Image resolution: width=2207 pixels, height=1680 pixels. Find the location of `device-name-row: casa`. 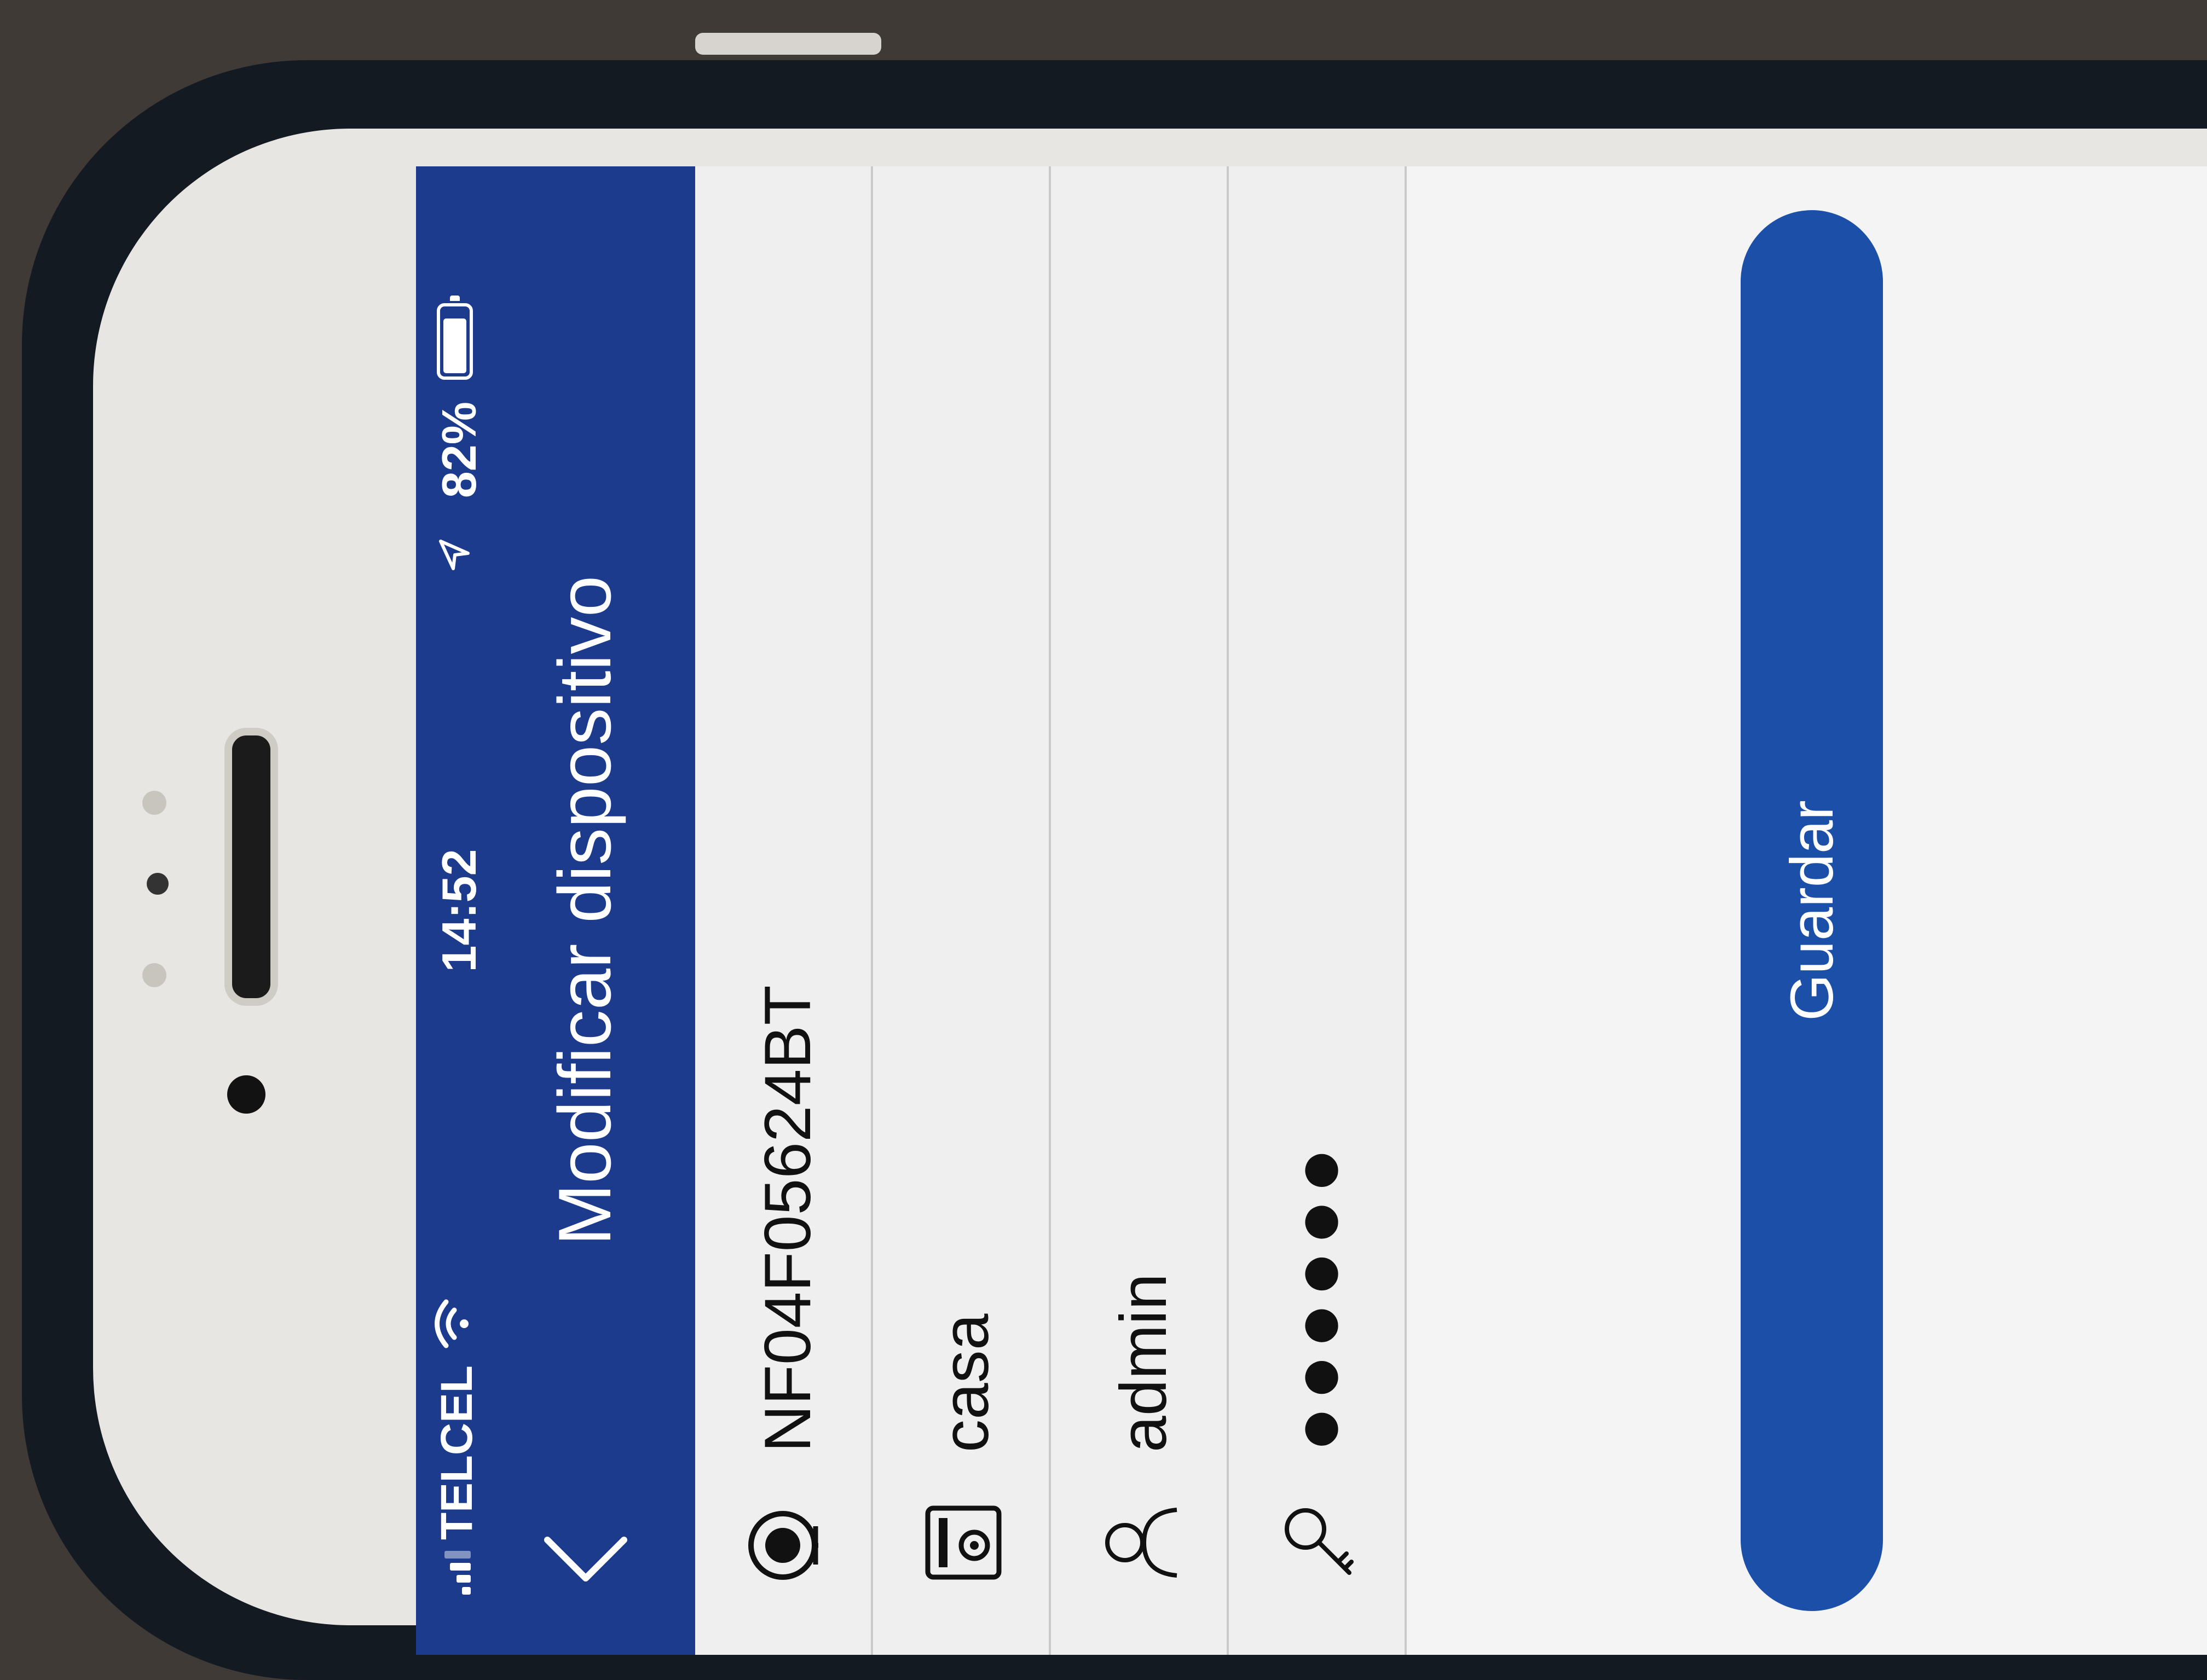

device-name-row: casa is located at coordinates (962, 910).